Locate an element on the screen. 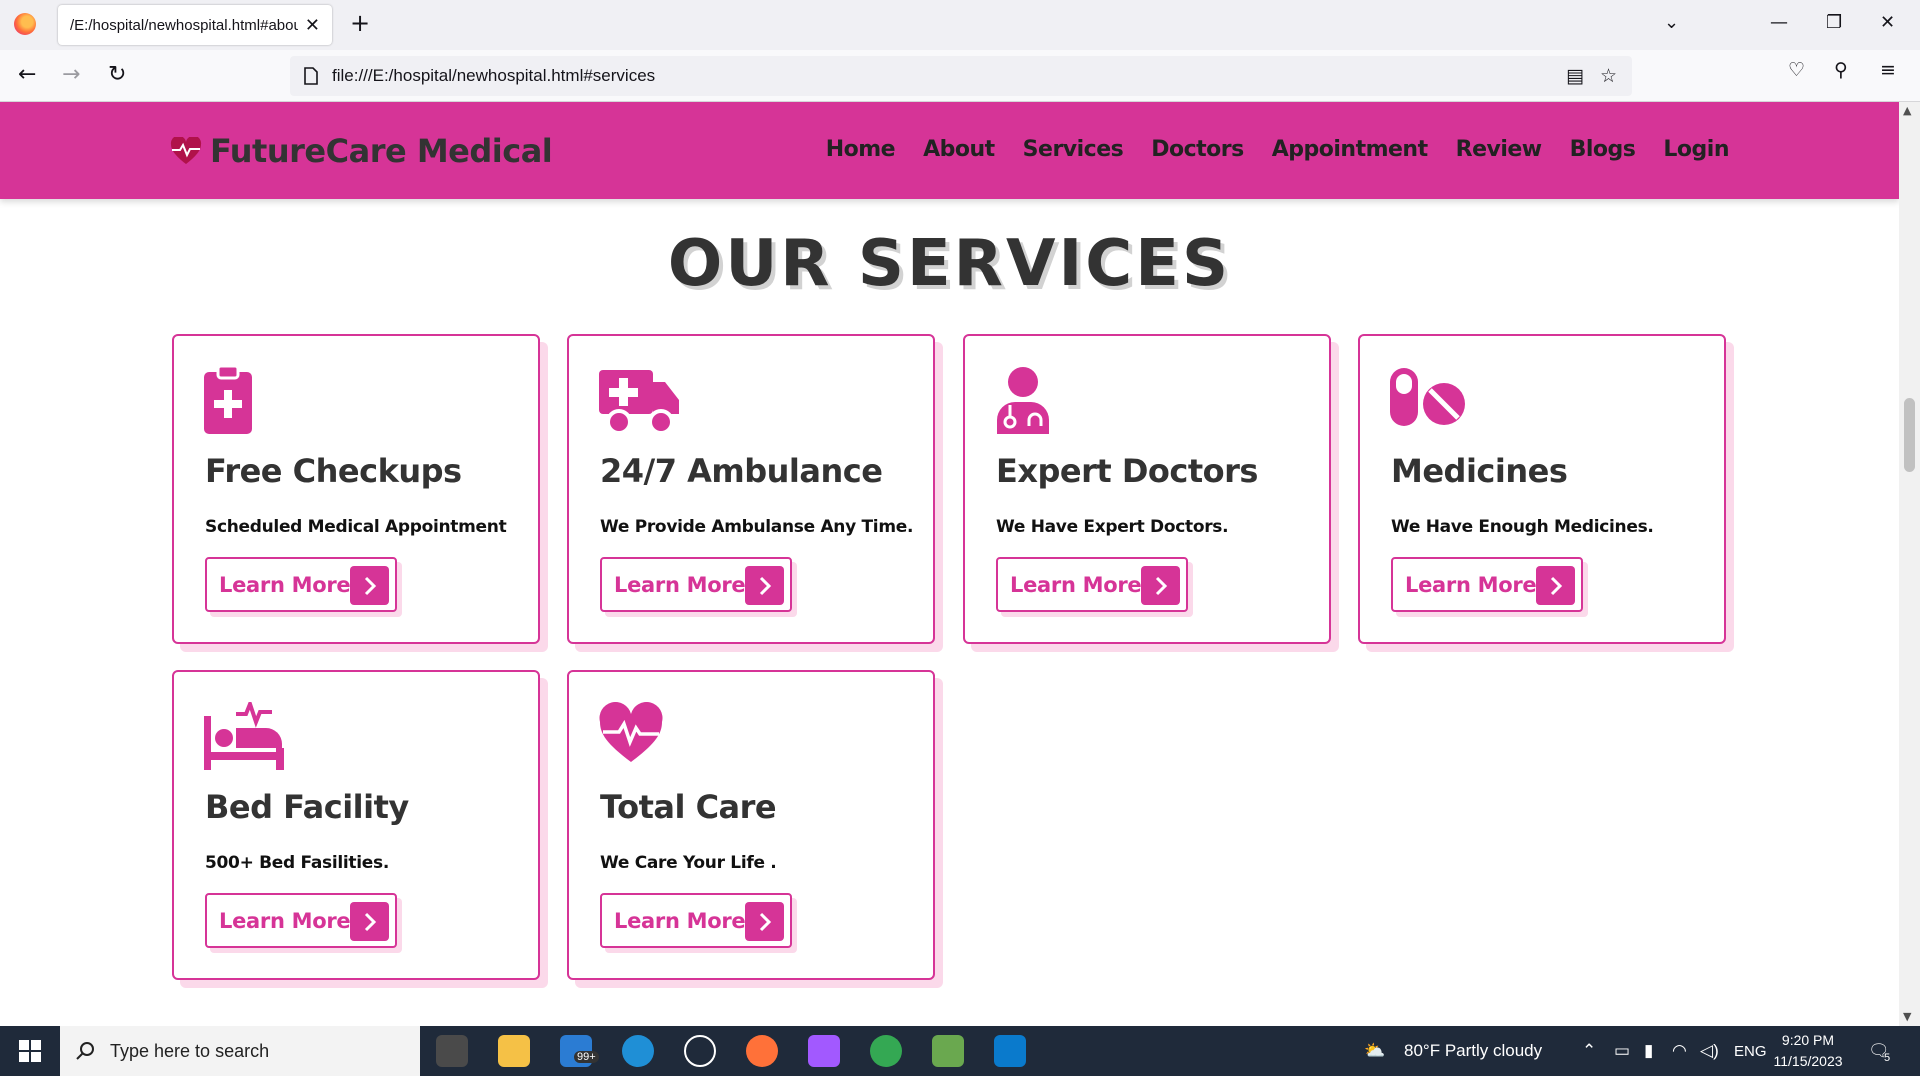 Image resolution: width=1920 pixels, height=1076 pixels. firefox-taskbar-icon is located at coordinates (762, 1051).